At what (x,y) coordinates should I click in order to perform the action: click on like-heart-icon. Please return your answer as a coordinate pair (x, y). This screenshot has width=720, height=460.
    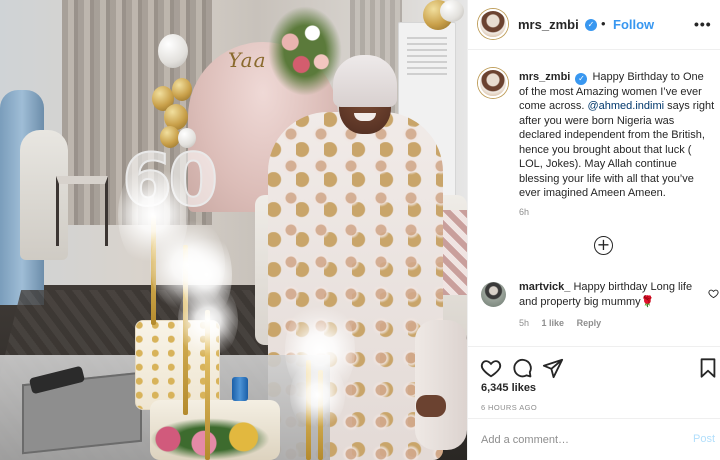
    Looking at the image, I should click on (491, 368).